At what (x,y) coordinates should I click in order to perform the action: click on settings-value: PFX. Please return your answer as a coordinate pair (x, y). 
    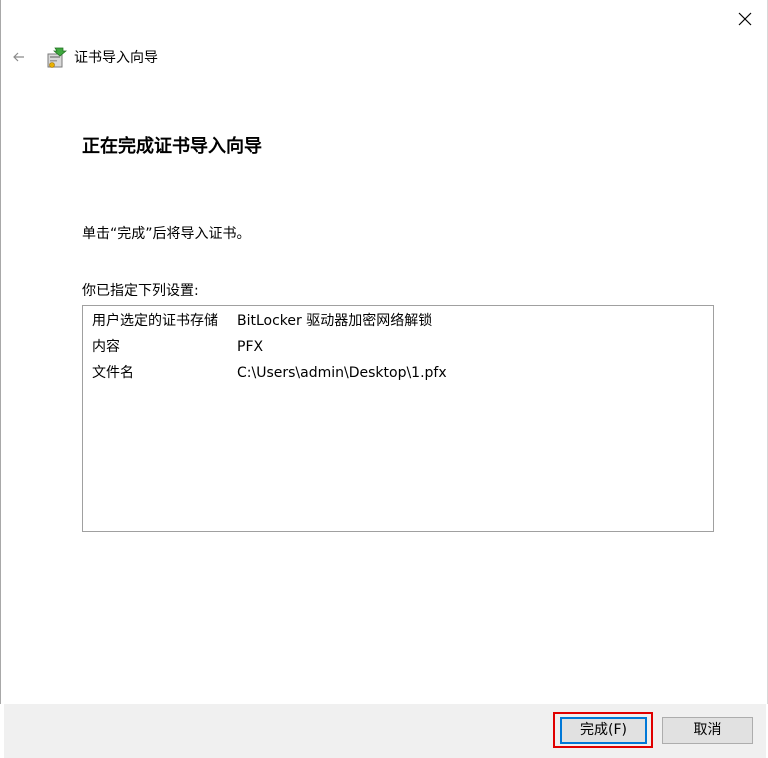
    Looking at the image, I should click on (250, 347).